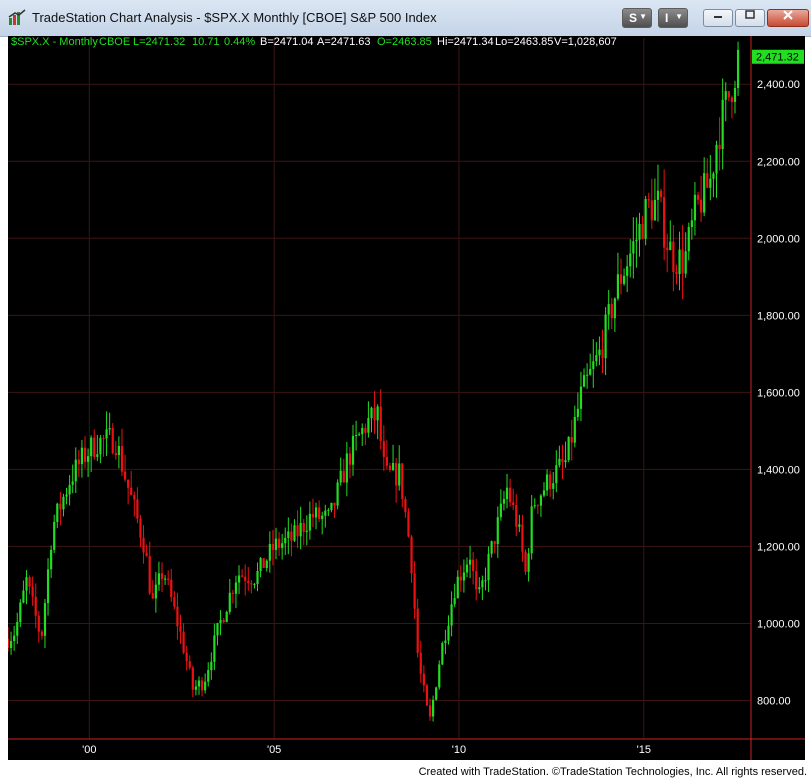 This screenshot has height=781, width=811. I want to click on x-tick-label: '10, so click(459, 750).